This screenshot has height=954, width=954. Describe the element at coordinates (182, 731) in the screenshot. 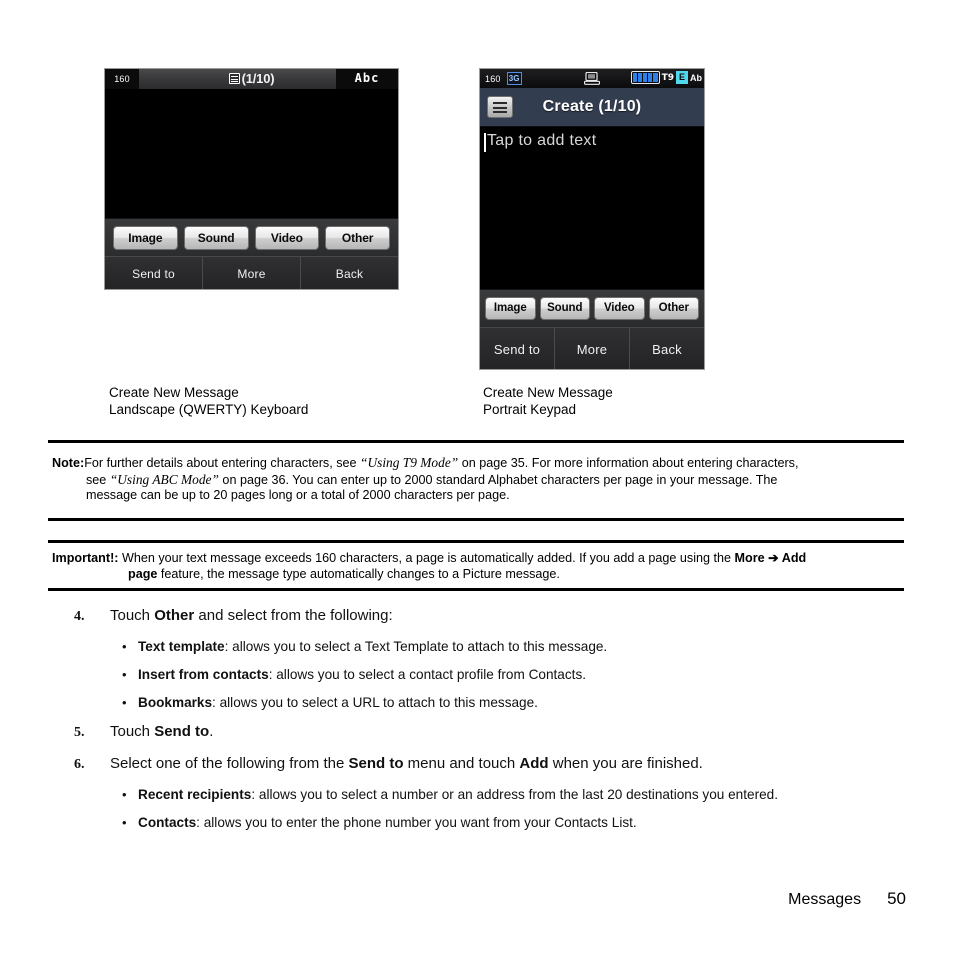

I see `step-5-bold: Send to` at that location.